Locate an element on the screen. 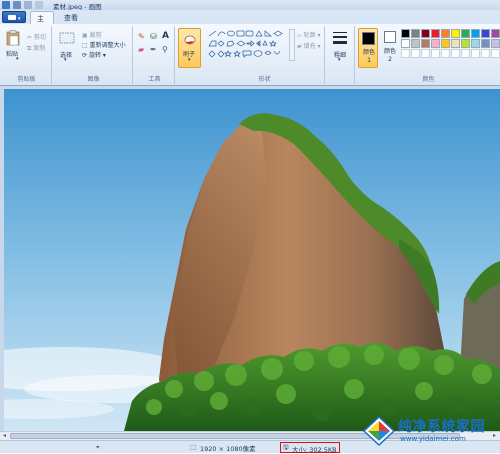 The width and height of the screenshot is (500, 454). copy-button: ⧉ 复制 is located at coordinates (36, 48).